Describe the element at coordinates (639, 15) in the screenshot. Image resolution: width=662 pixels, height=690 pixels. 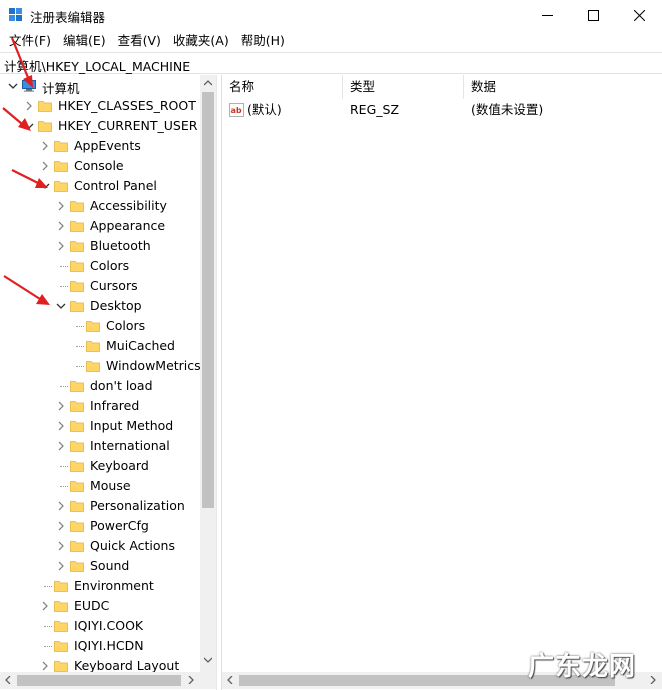
I see `close-button` at that location.